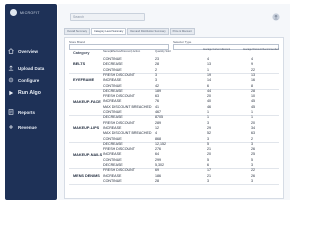 Image resolution: width=320 pixels, height=240 pixels. What do you see at coordinates (77, 31) in the screenshot?
I see `tab-overall-summary: Overall Summary` at bounding box center [77, 31].